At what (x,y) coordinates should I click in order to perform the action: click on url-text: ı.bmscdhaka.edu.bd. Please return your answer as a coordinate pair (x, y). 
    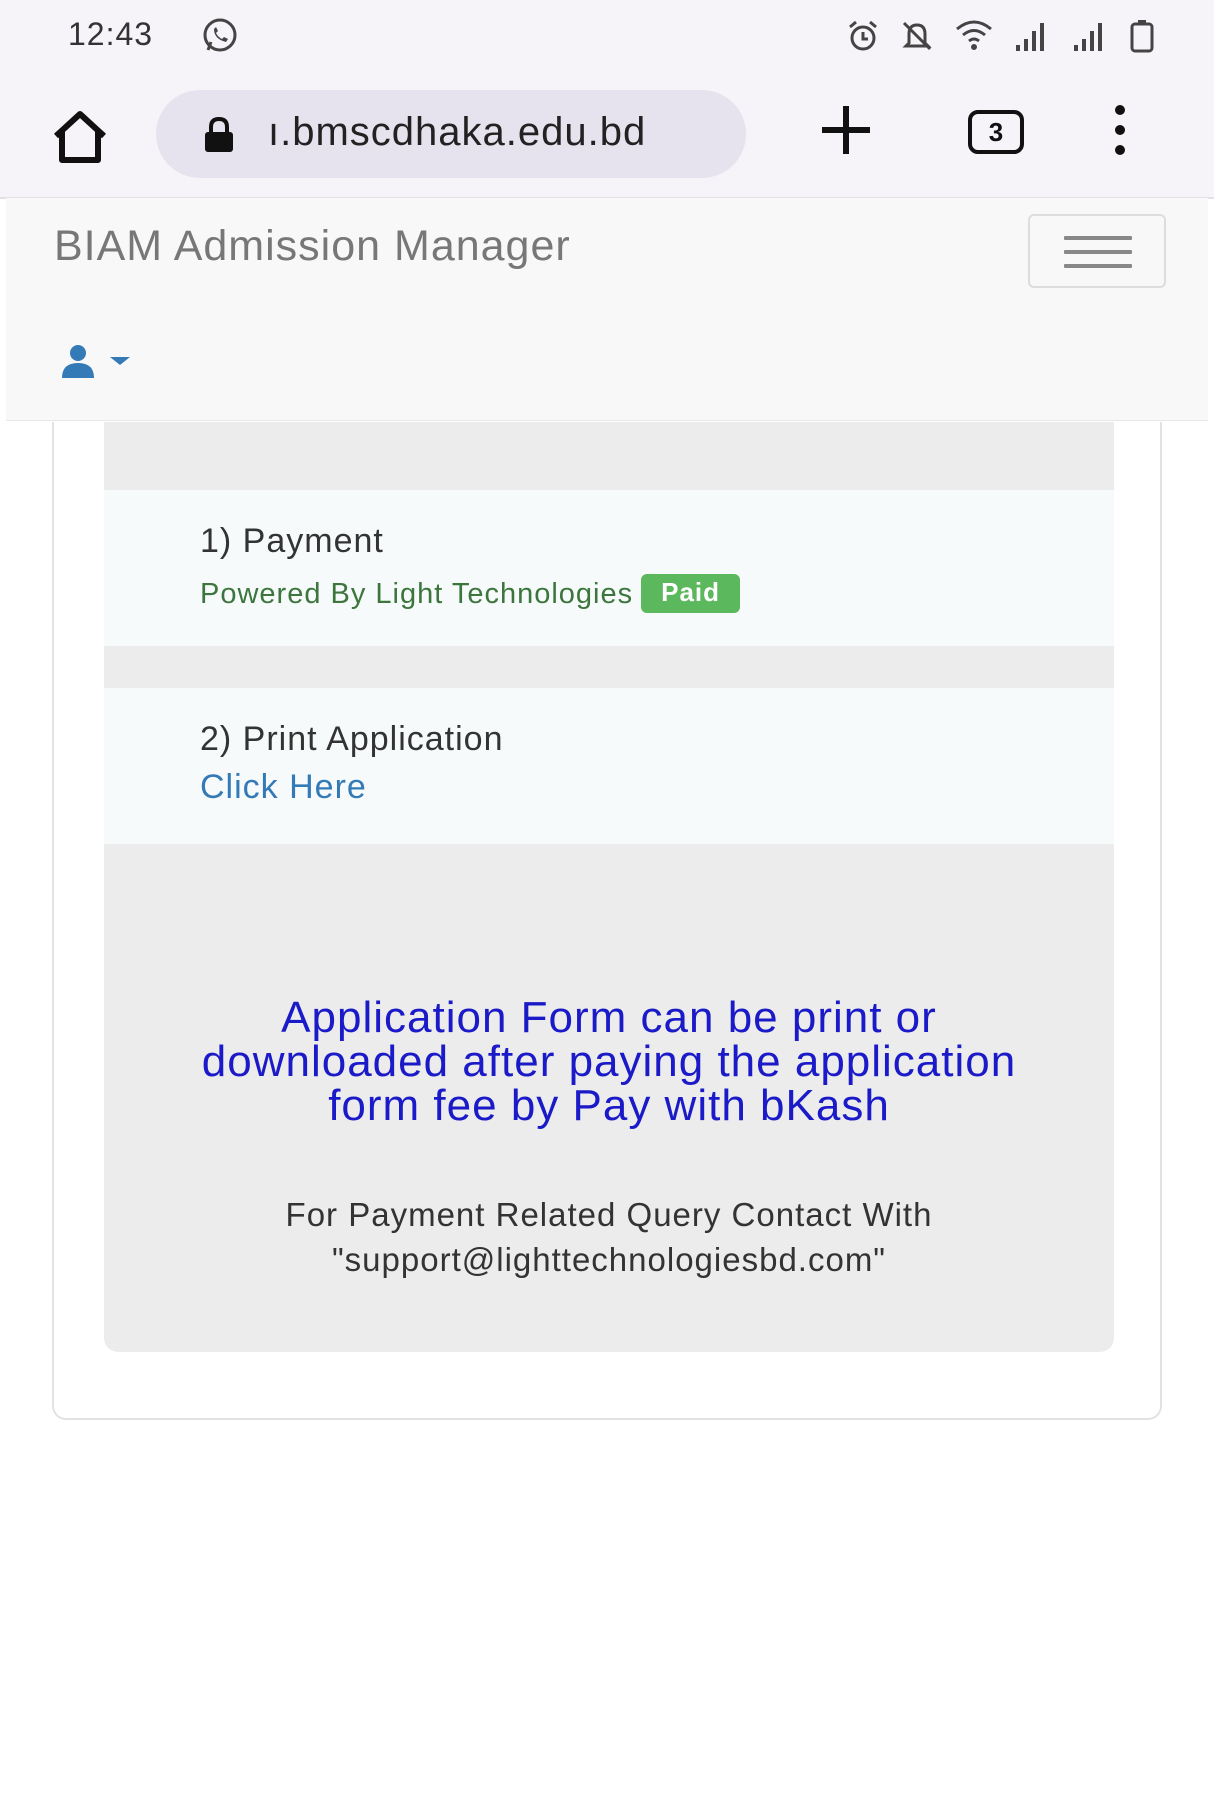
    Looking at the image, I should click on (503, 132).